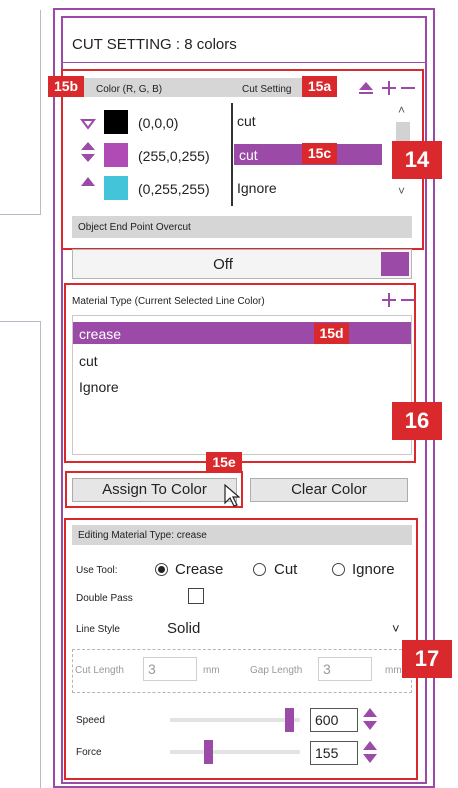 The image size is (458, 788). What do you see at coordinates (345, 669) in the screenshot?
I see `gap-length-input: 3` at bounding box center [345, 669].